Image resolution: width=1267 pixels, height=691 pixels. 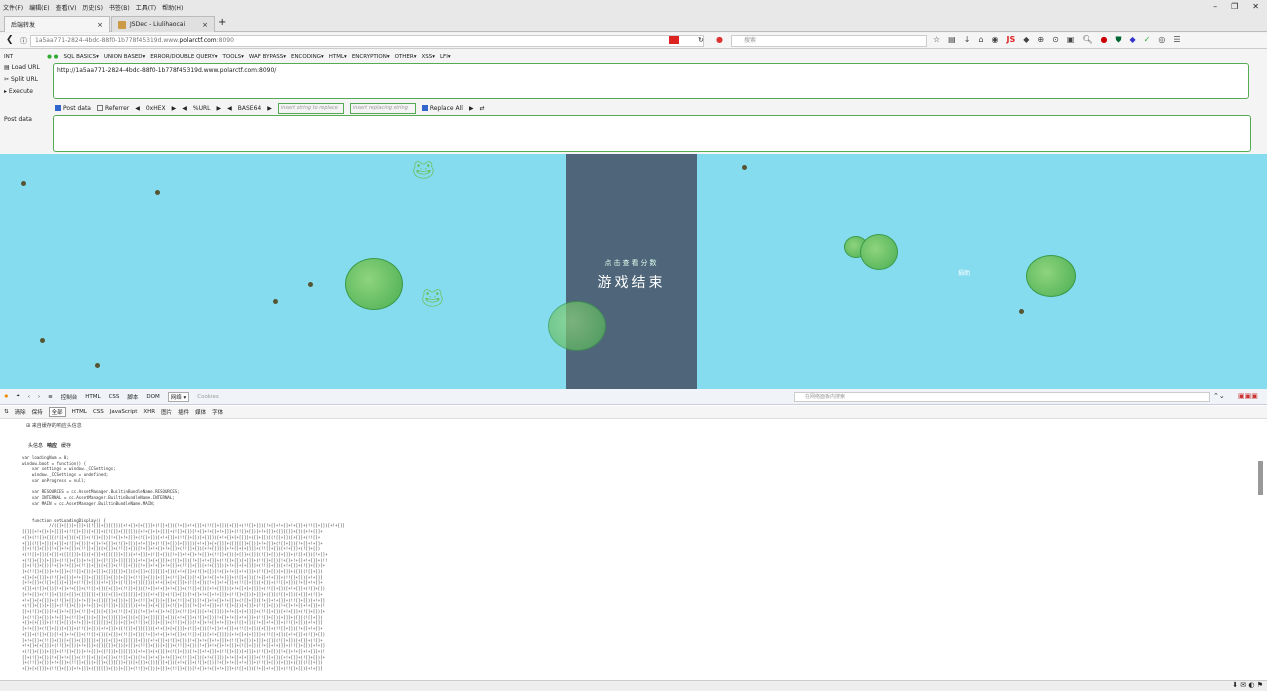 I want to click on execute-button: ▸ Execute, so click(x=18, y=91).